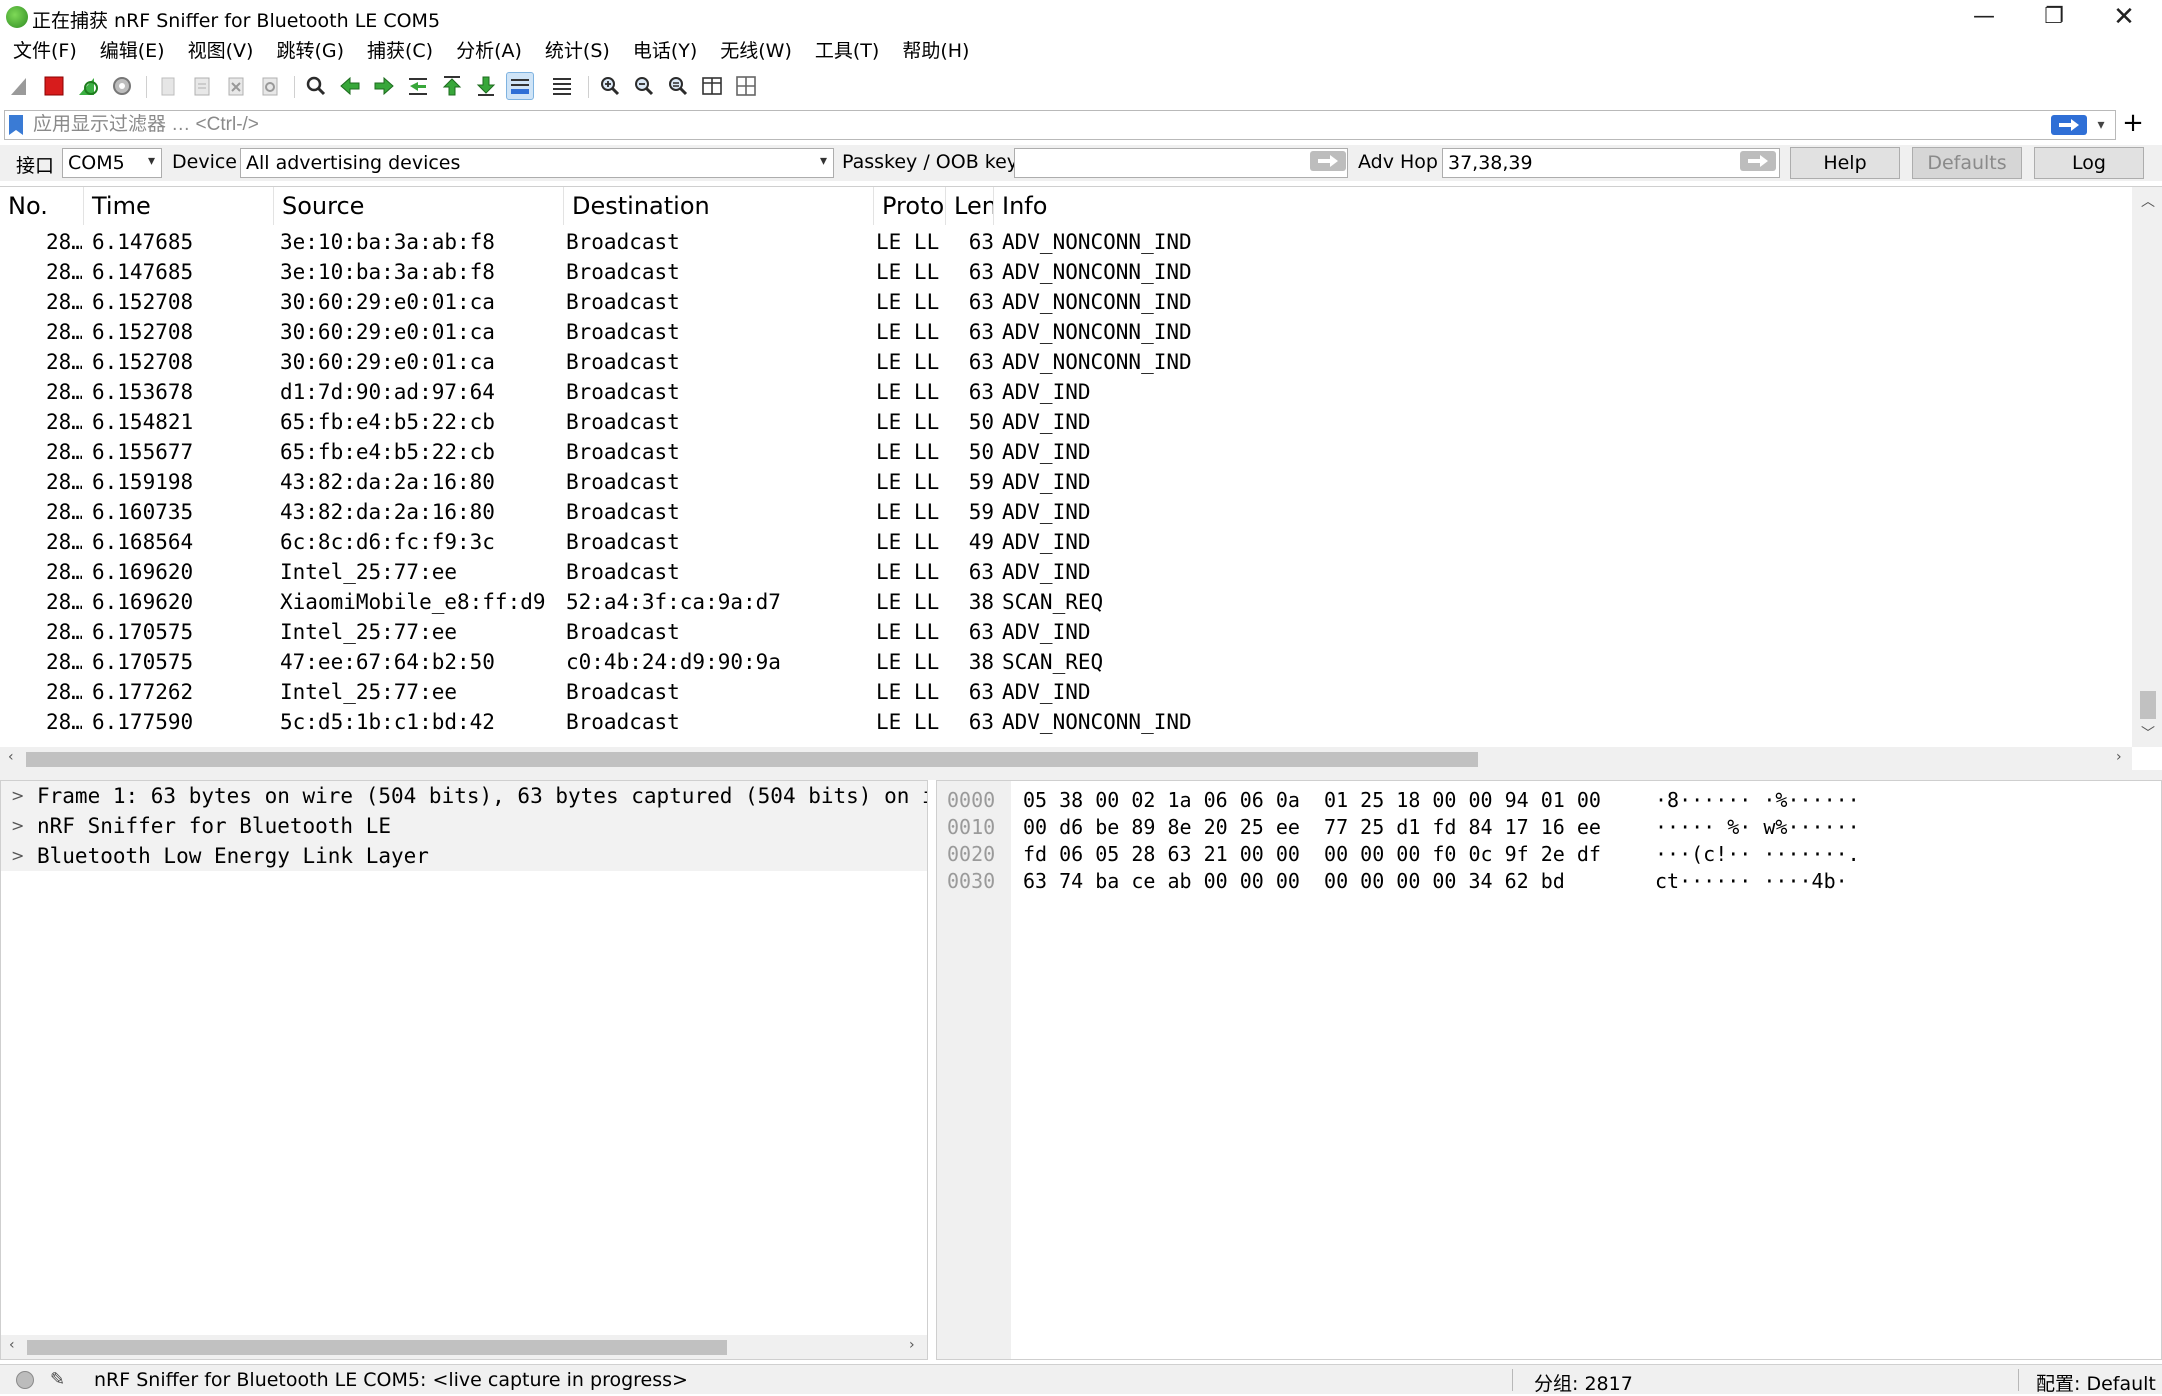 The width and height of the screenshot is (2162, 1396). I want to click on go-back-icon, so click(350, 86).